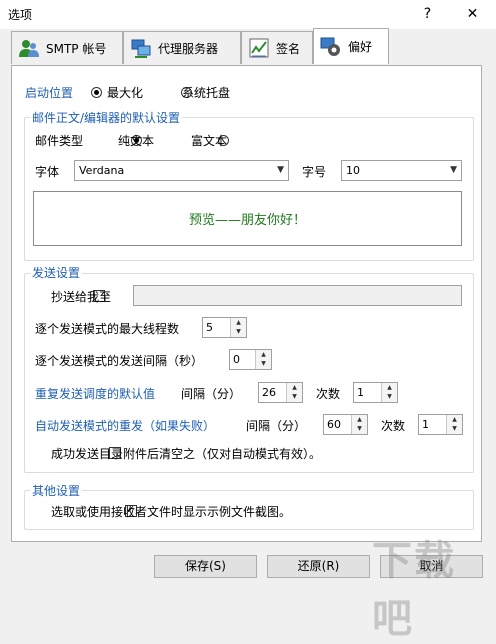  I want to click on tab-signature: 签名, so click(277, 47).